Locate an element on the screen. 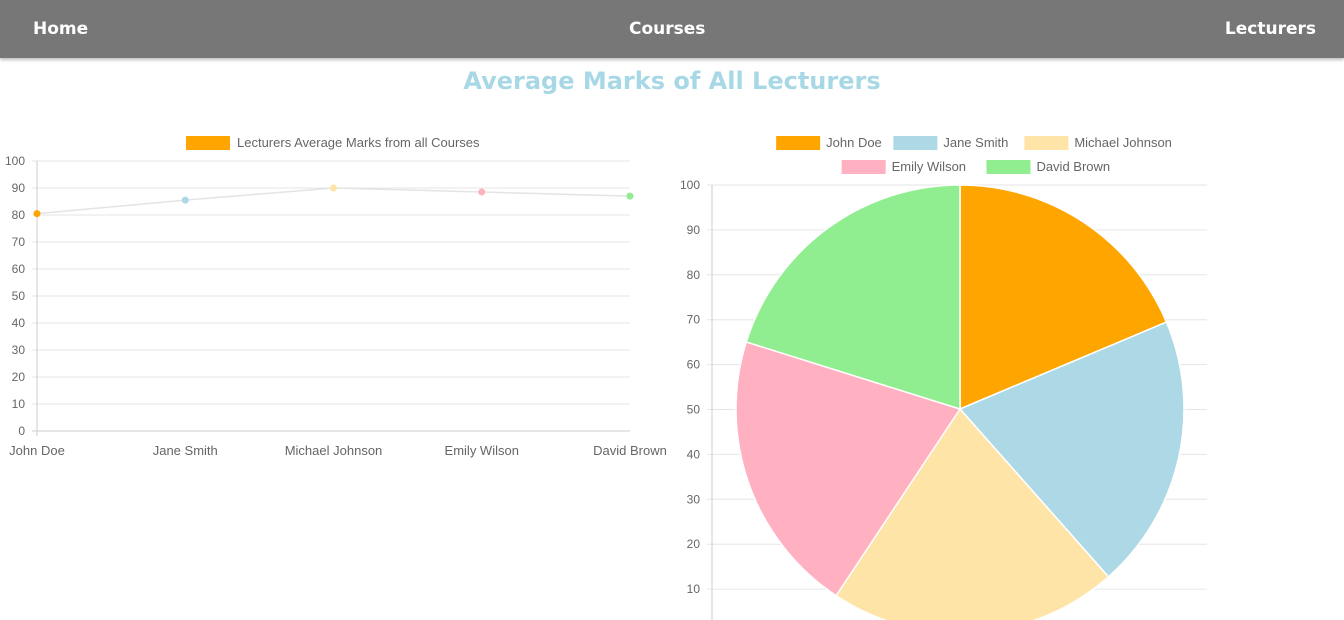 The width and height of the screenshot is (1344, 620). navbar: Home Courses Lecturers is located at coordinates (672, 29).